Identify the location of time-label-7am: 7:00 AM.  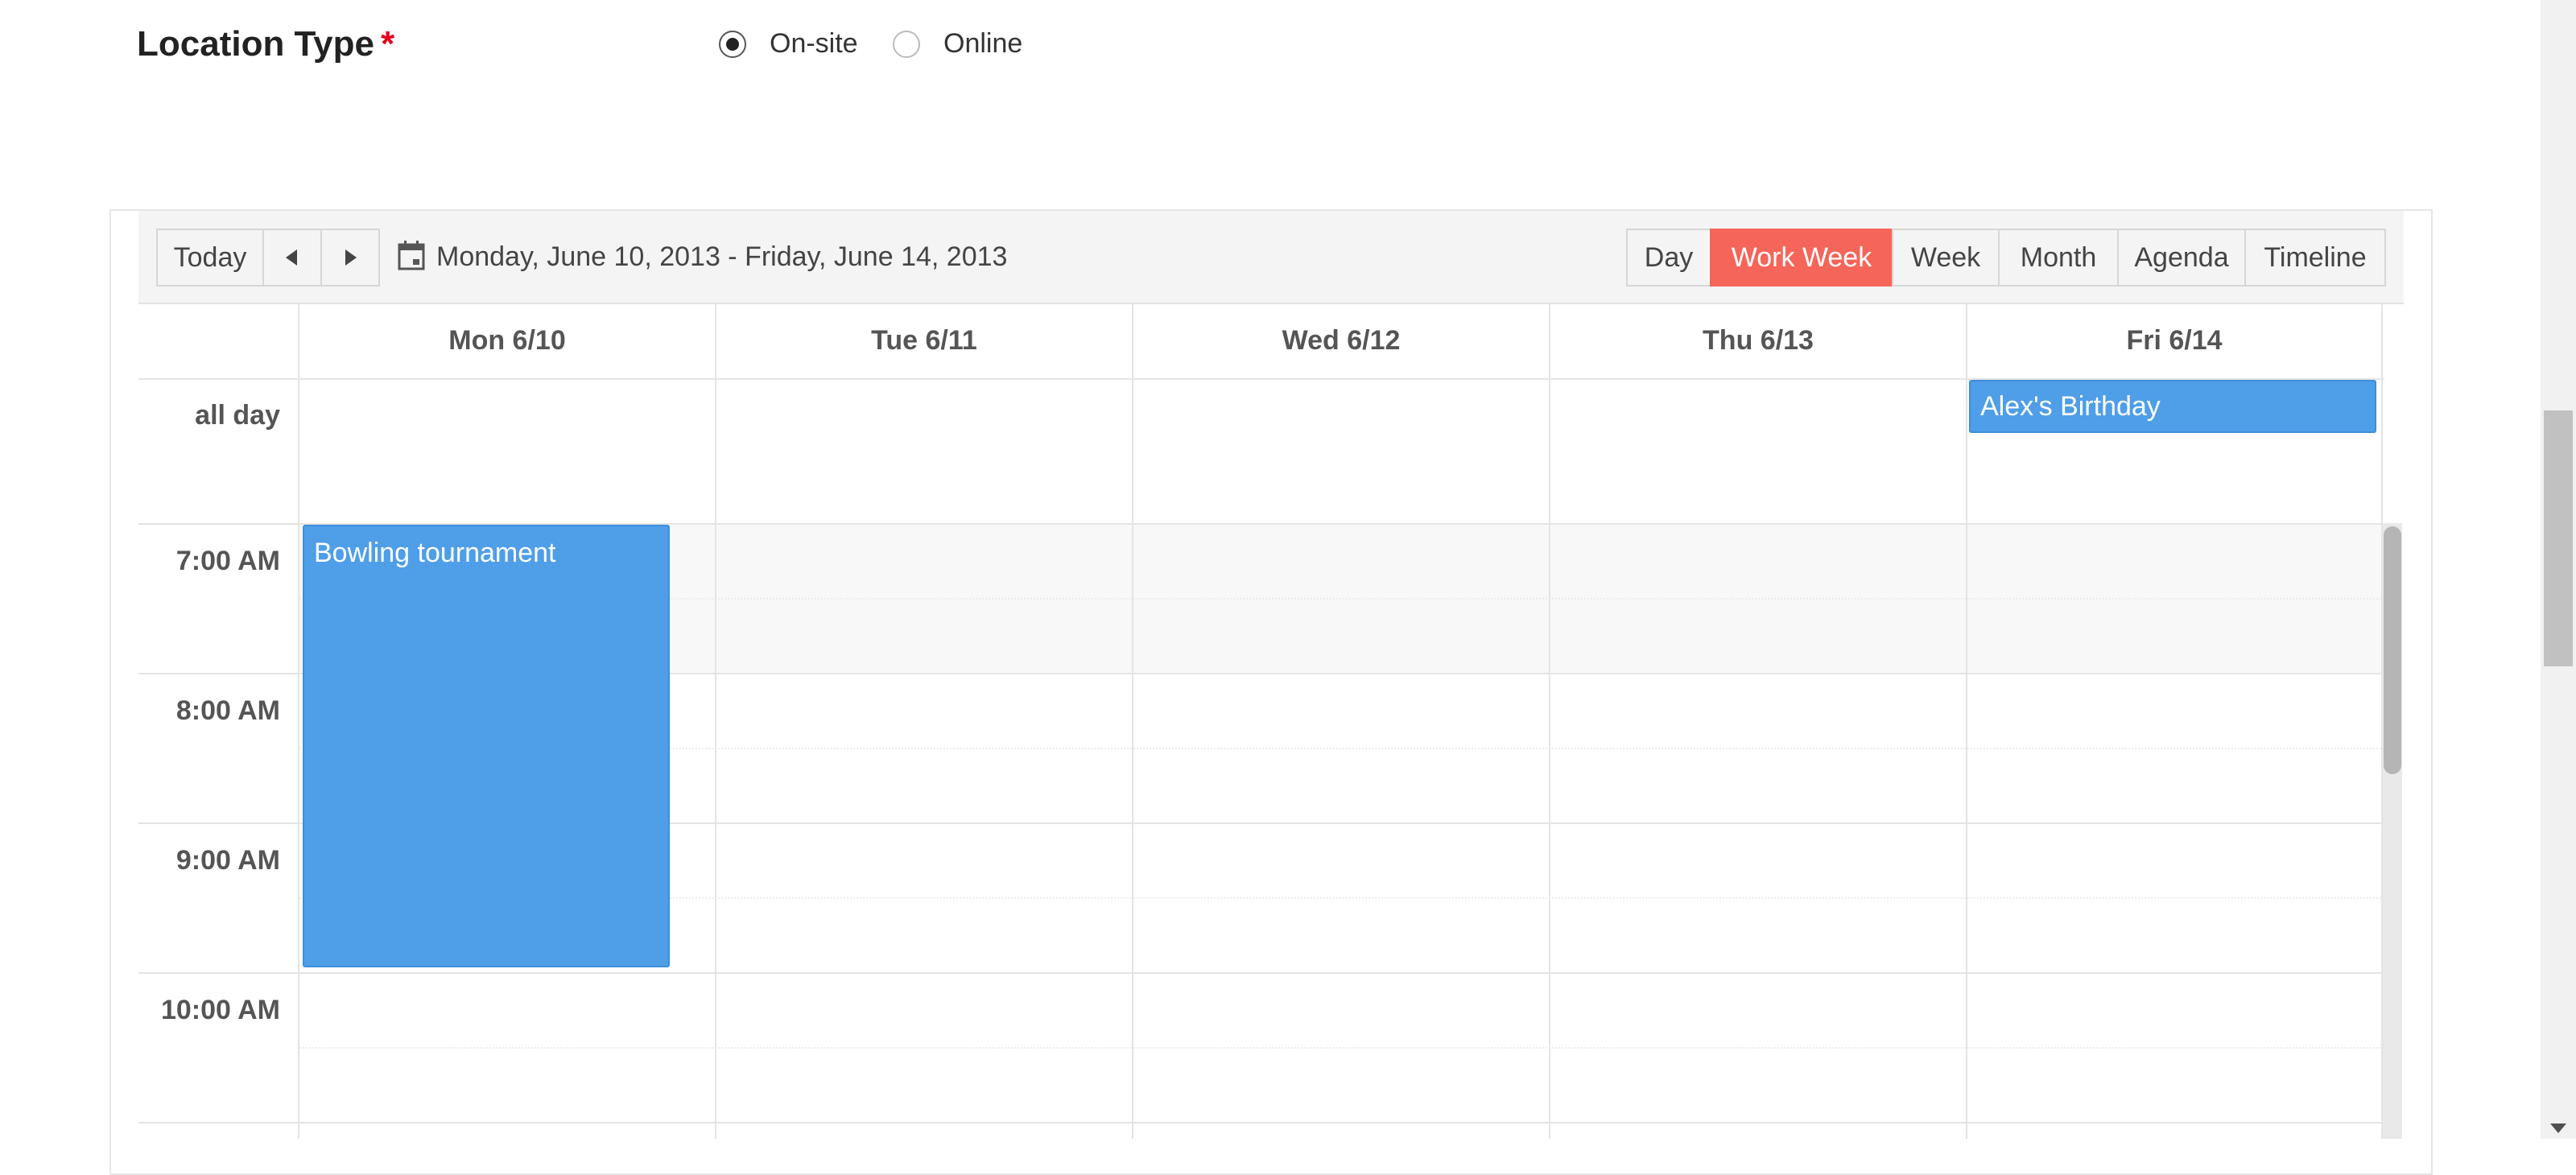
(227, 561).